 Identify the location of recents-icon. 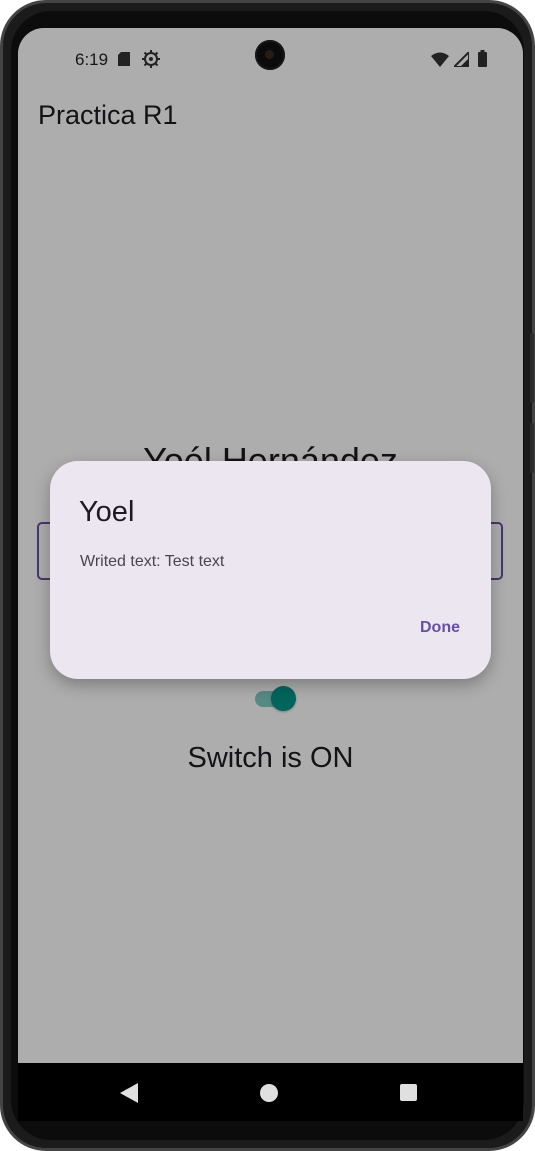
(408, 1092).